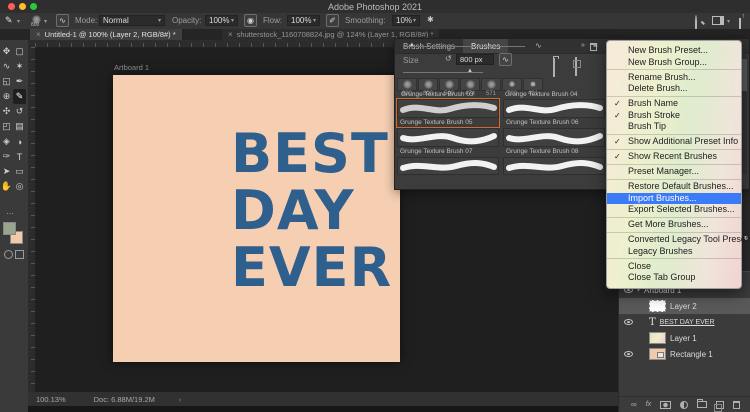  I want to click on quick-mask-icon, so click(8, 254).